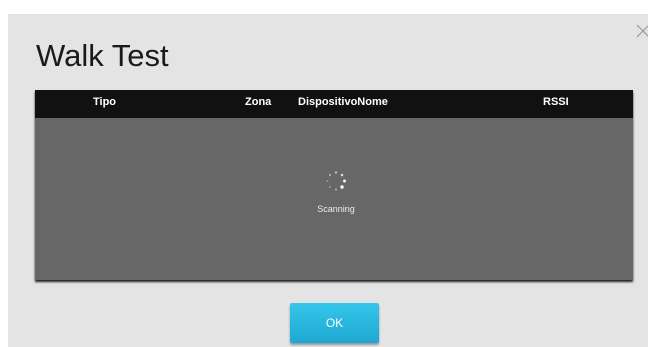 The image size is (648, 347). What do you see at coordinates (258, 102) in the screenshot?
I see `column-header-zona: Zona` at bounding box center [258, 102].